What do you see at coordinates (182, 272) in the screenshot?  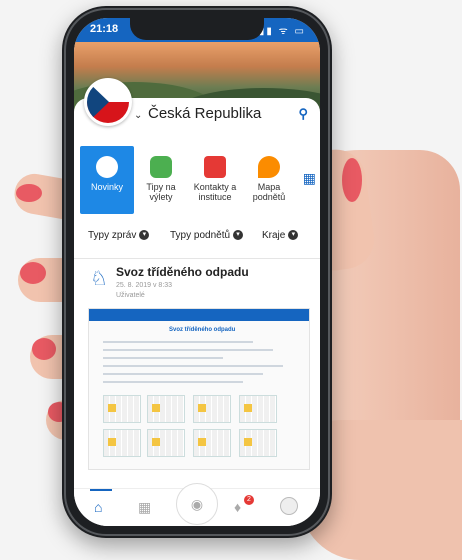 I see `post-title: Svoz tříděného odpadu` at bounding box center [182, 272].